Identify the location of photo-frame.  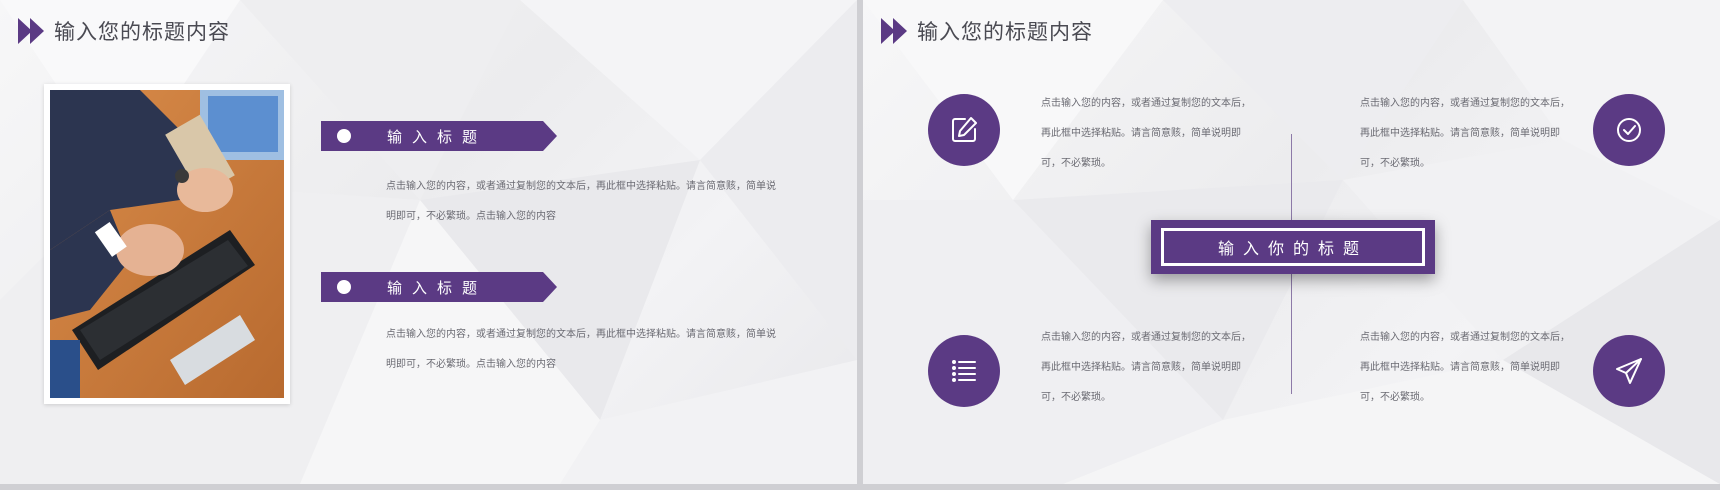
(167, 244).